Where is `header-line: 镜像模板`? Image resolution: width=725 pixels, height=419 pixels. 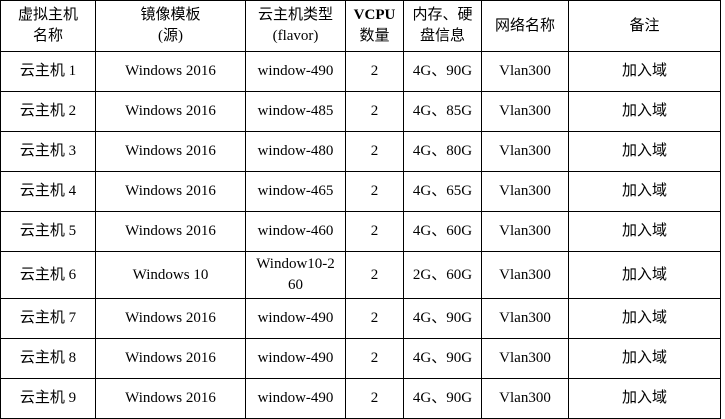
header-line: 镜像模板 is located at coordinates (170, 15).